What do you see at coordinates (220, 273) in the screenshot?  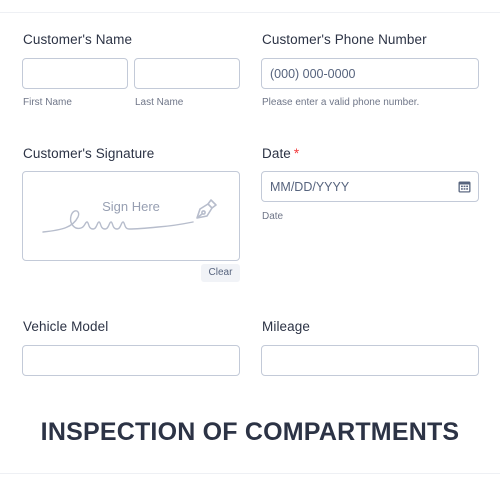 I see `clear-signature-button: Clear` at bounding box center [220, 273].